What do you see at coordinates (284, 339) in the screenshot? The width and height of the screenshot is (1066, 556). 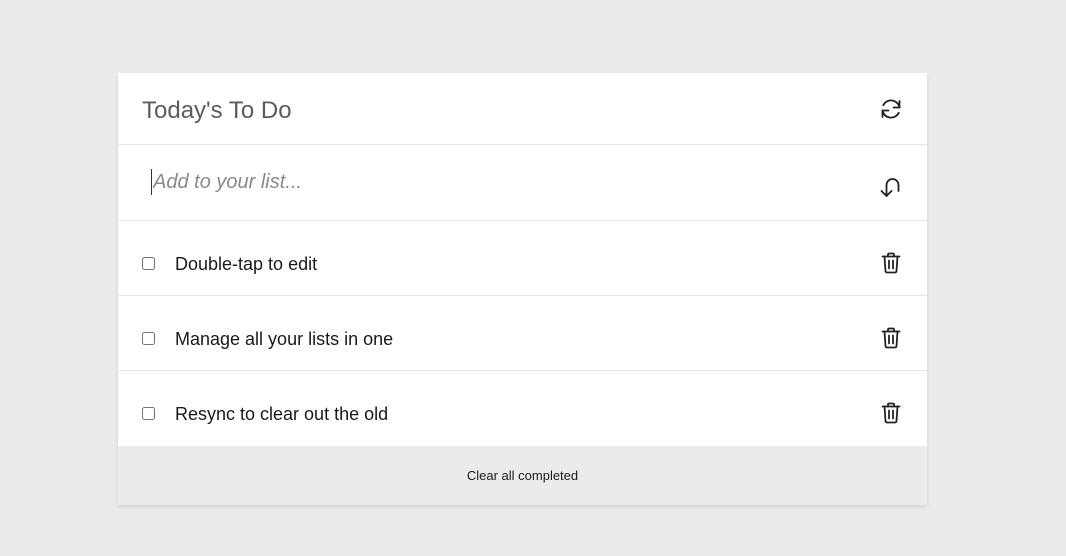 I see `todo-text: Manage all your lists in one` at bounding box center [284, 339].